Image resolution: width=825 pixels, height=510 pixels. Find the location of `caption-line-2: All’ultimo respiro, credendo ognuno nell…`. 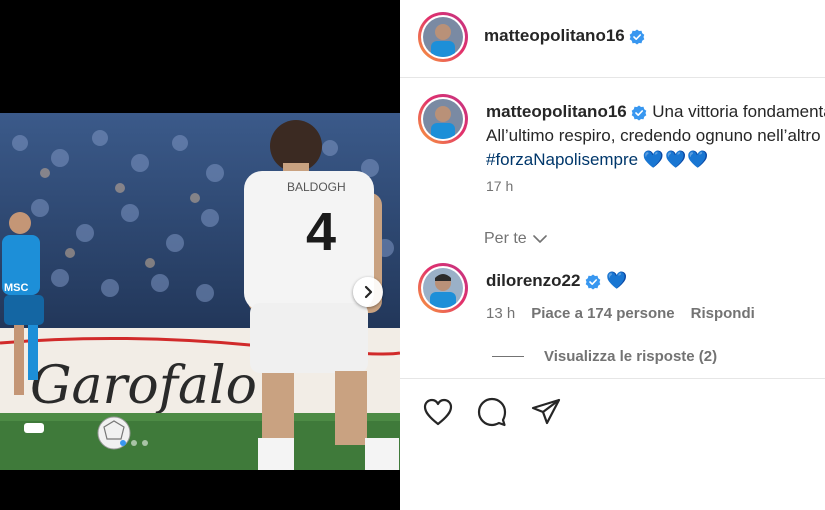

caption-line-2: All’ultimo respiro, credendo ognuno nell… is located at coordinates (653, 135).